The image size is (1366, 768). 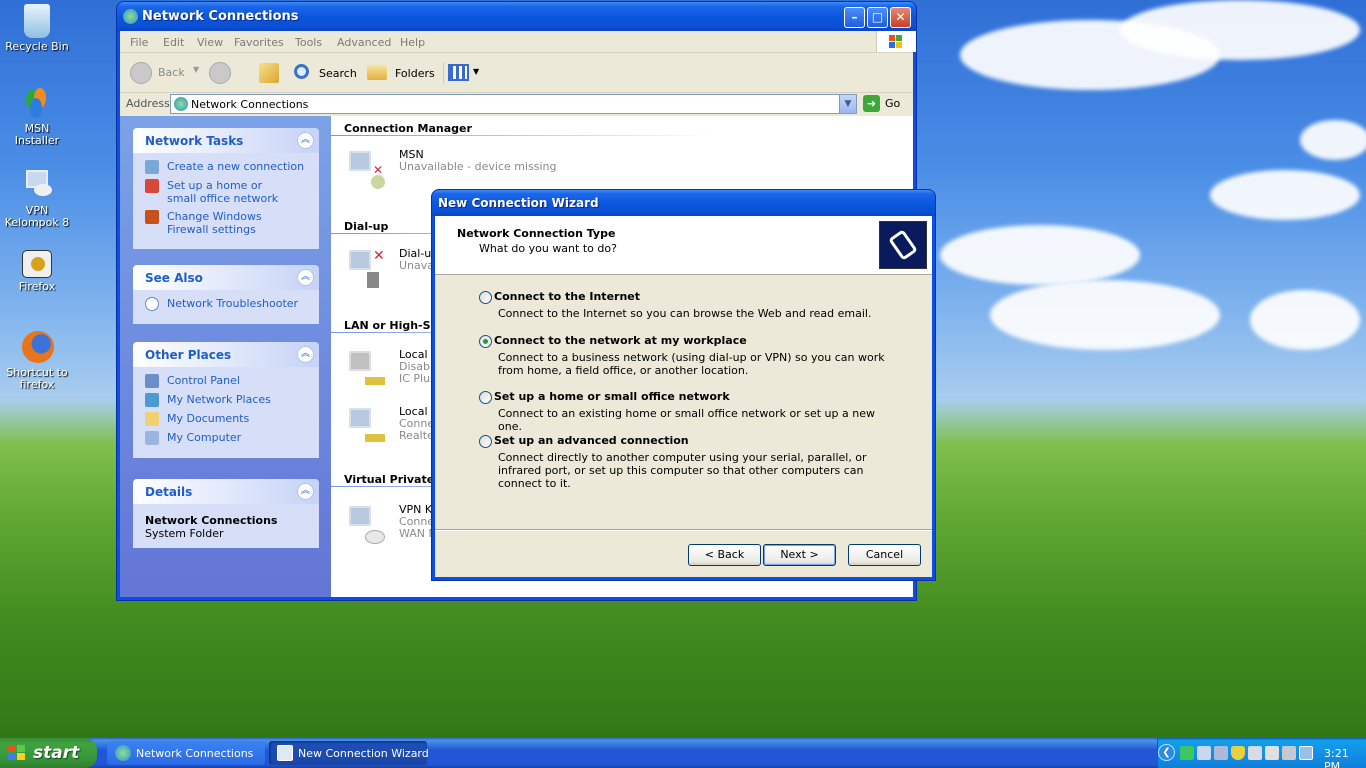 I want to click on address-dropdown-button: ▼, so click(x=847, y=104).